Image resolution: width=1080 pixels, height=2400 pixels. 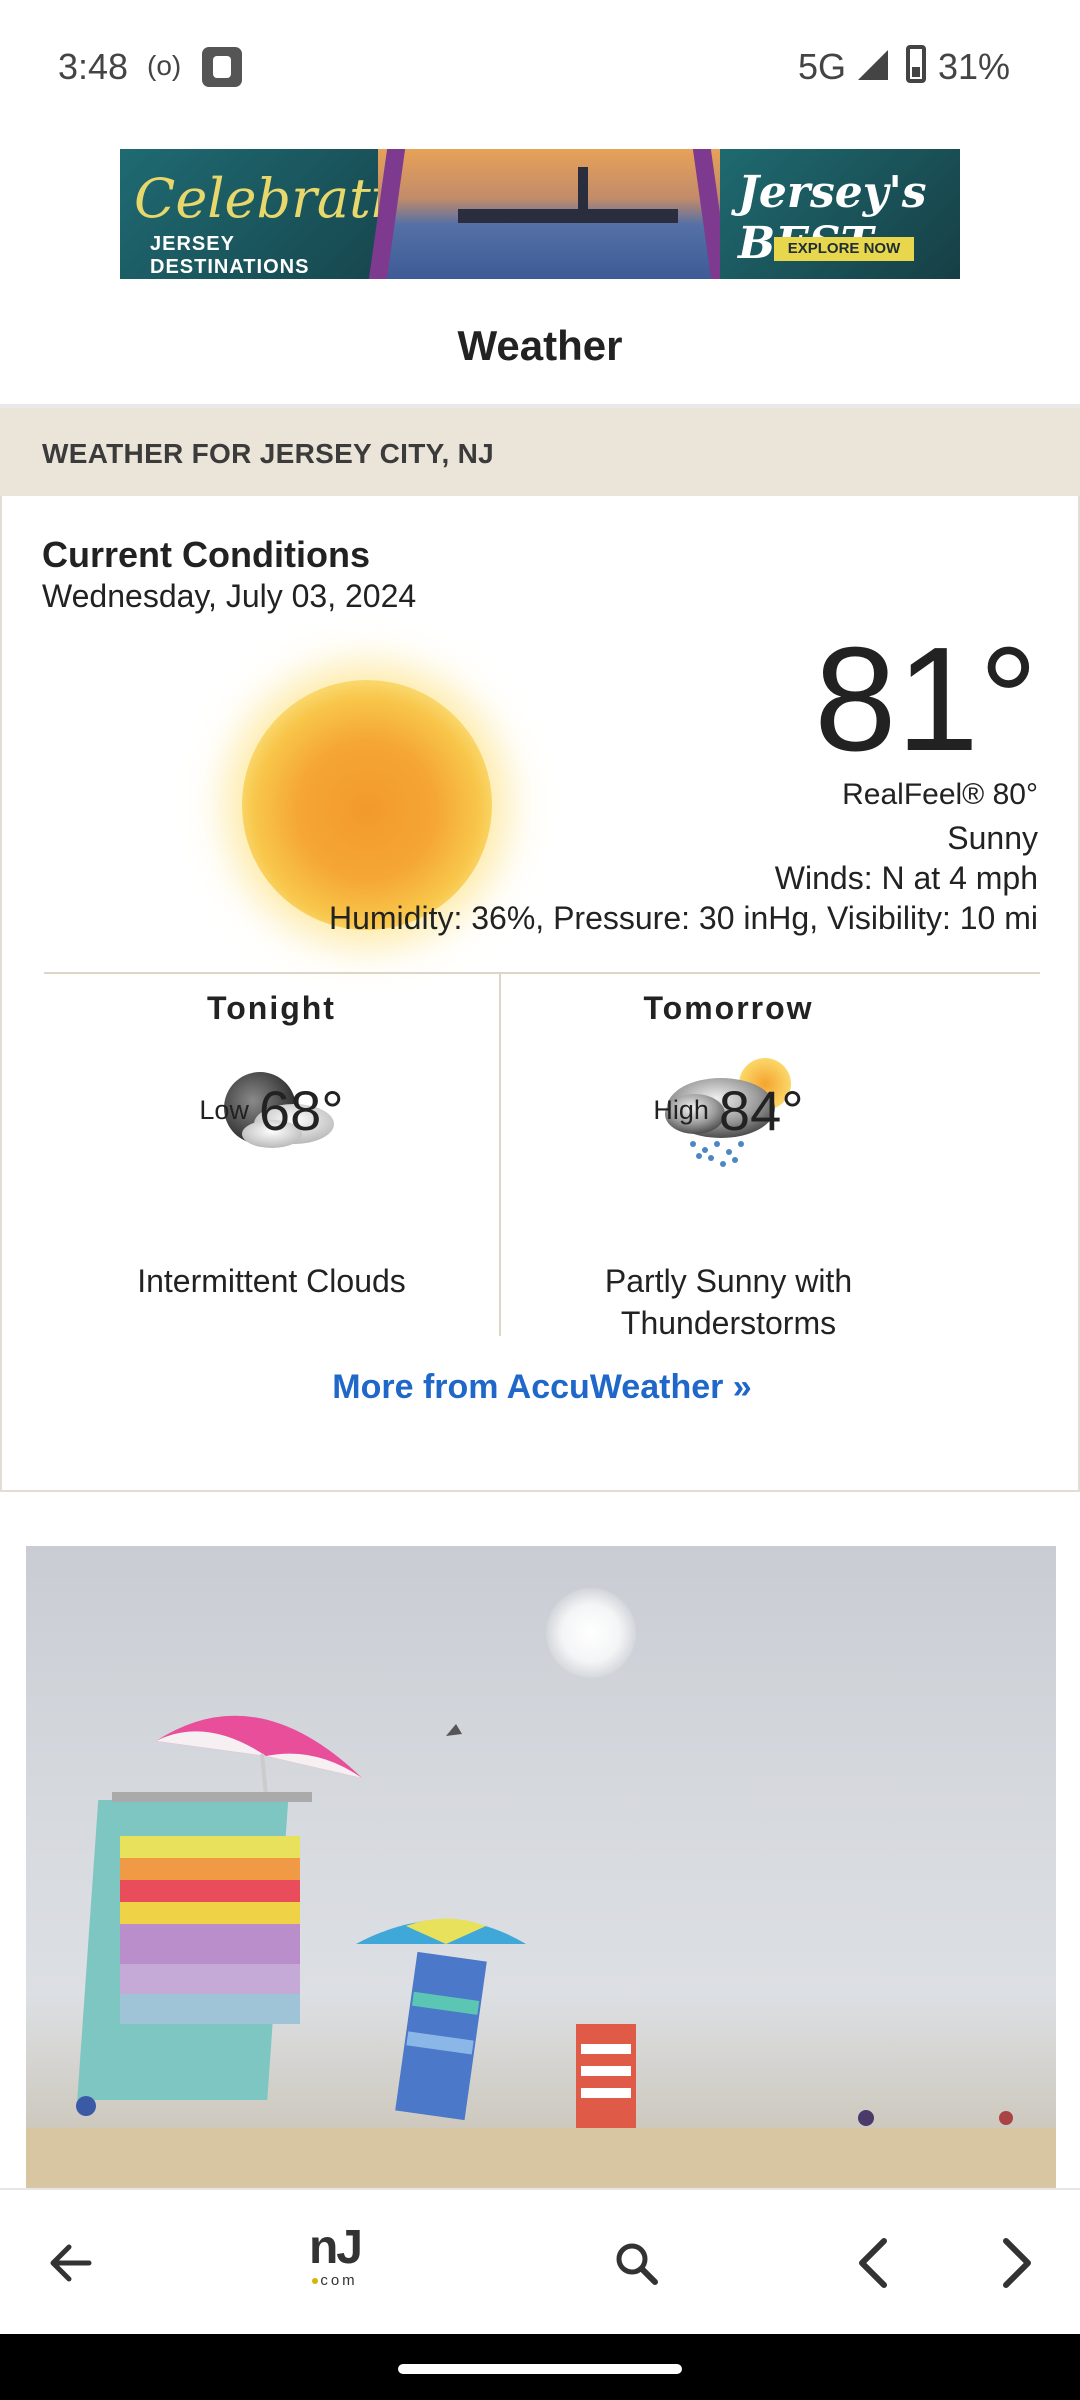 I want to click on forecast-temp-label: Low, so click(x=224, y=1110).